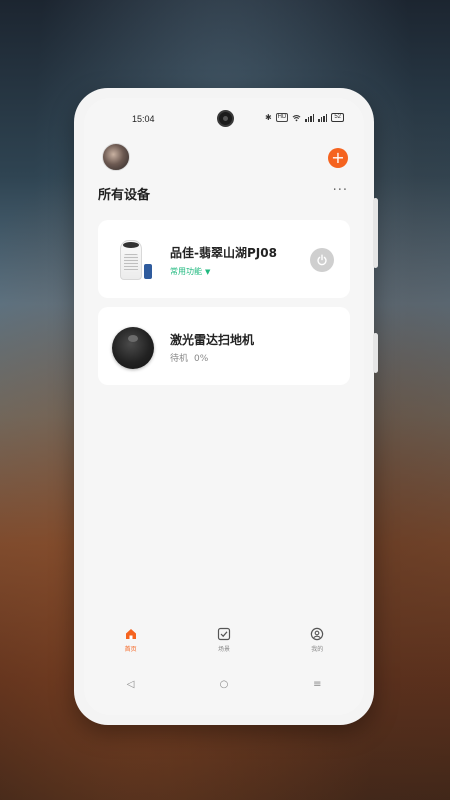 The width and height of the screenshot is (450, 800). What do you see at coordinates (223, 253) in the screenshot?
I see `device-name: 品佳-翡翠山湖PJ08` at bounding box center [223, 253].